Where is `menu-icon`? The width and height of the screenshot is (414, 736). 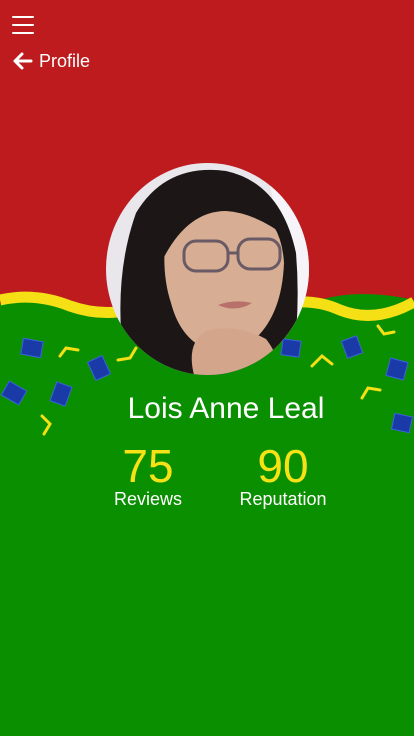 menu-icon is located at coordinates (23, 25).